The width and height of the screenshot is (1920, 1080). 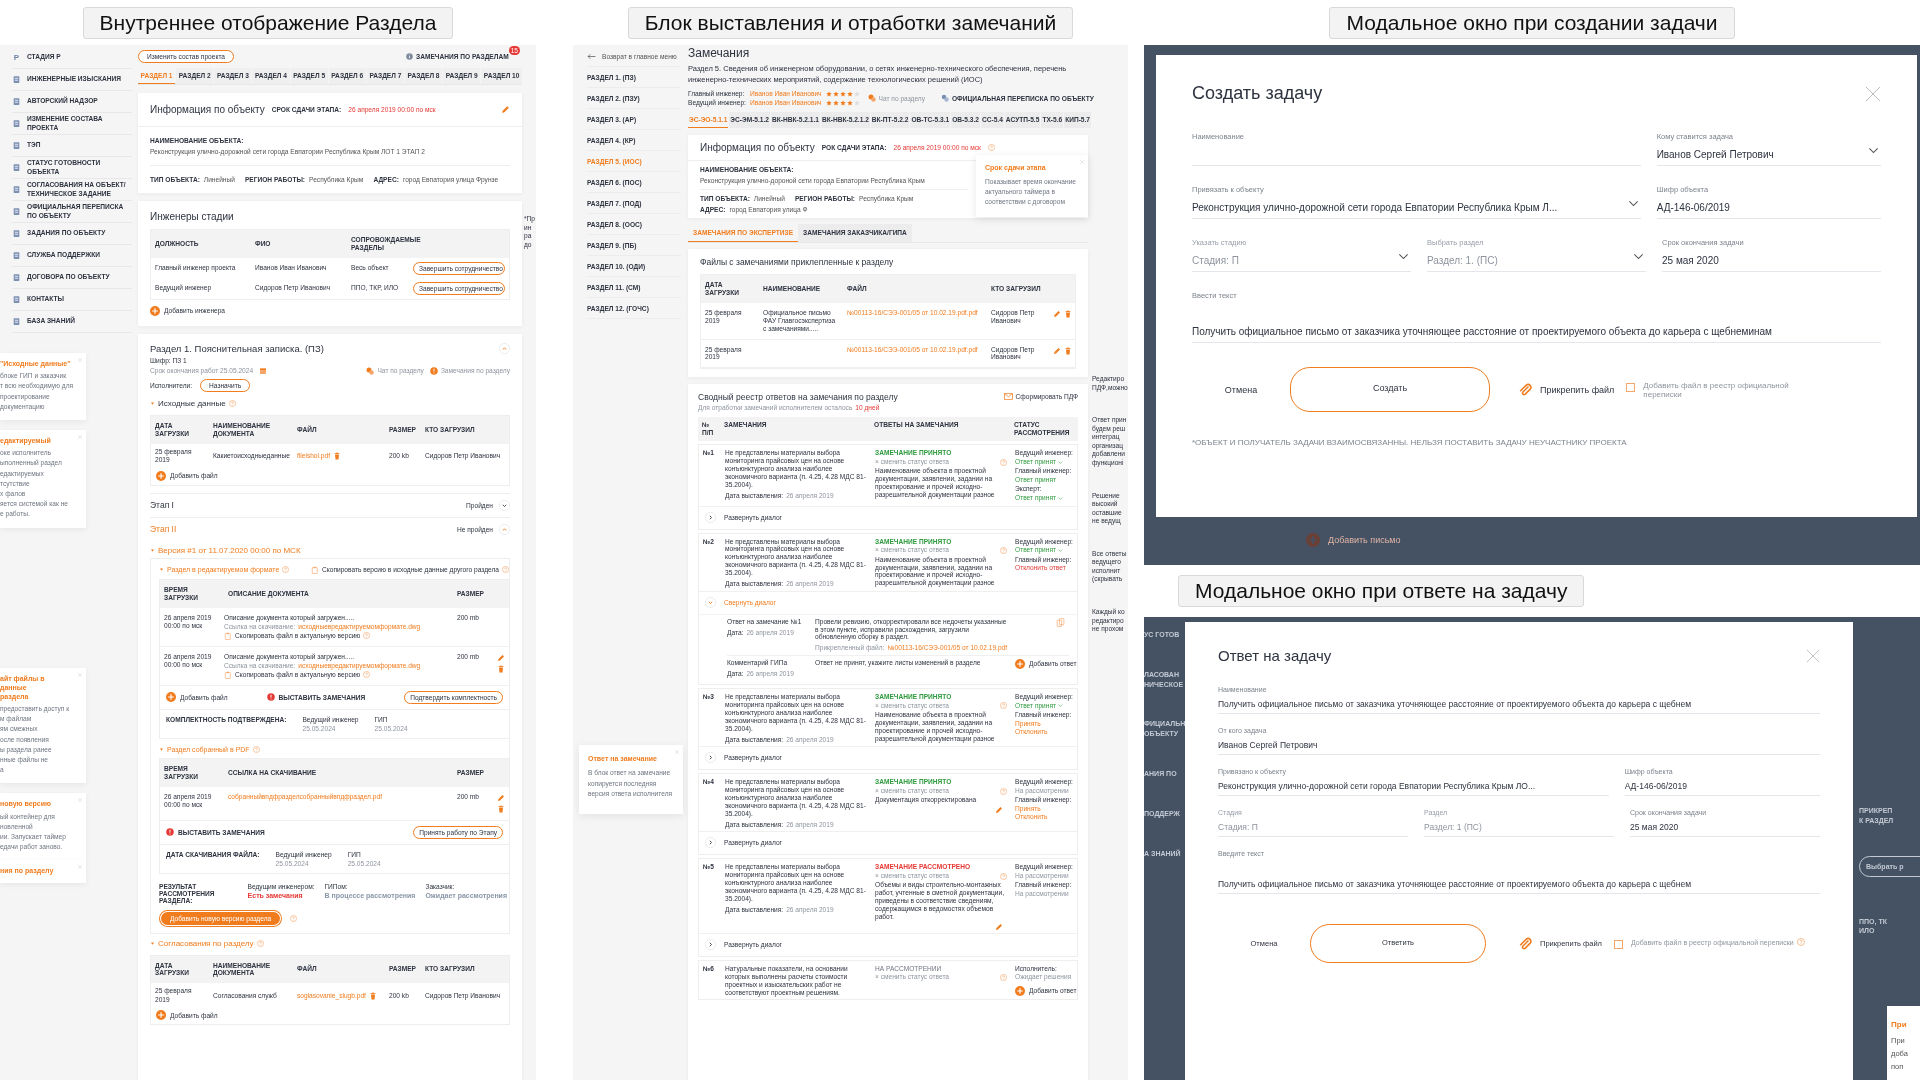 I want to click on version-title: Версия #1 от 11.07.2020 00:00 по МСК, so click(x=229, y=550).